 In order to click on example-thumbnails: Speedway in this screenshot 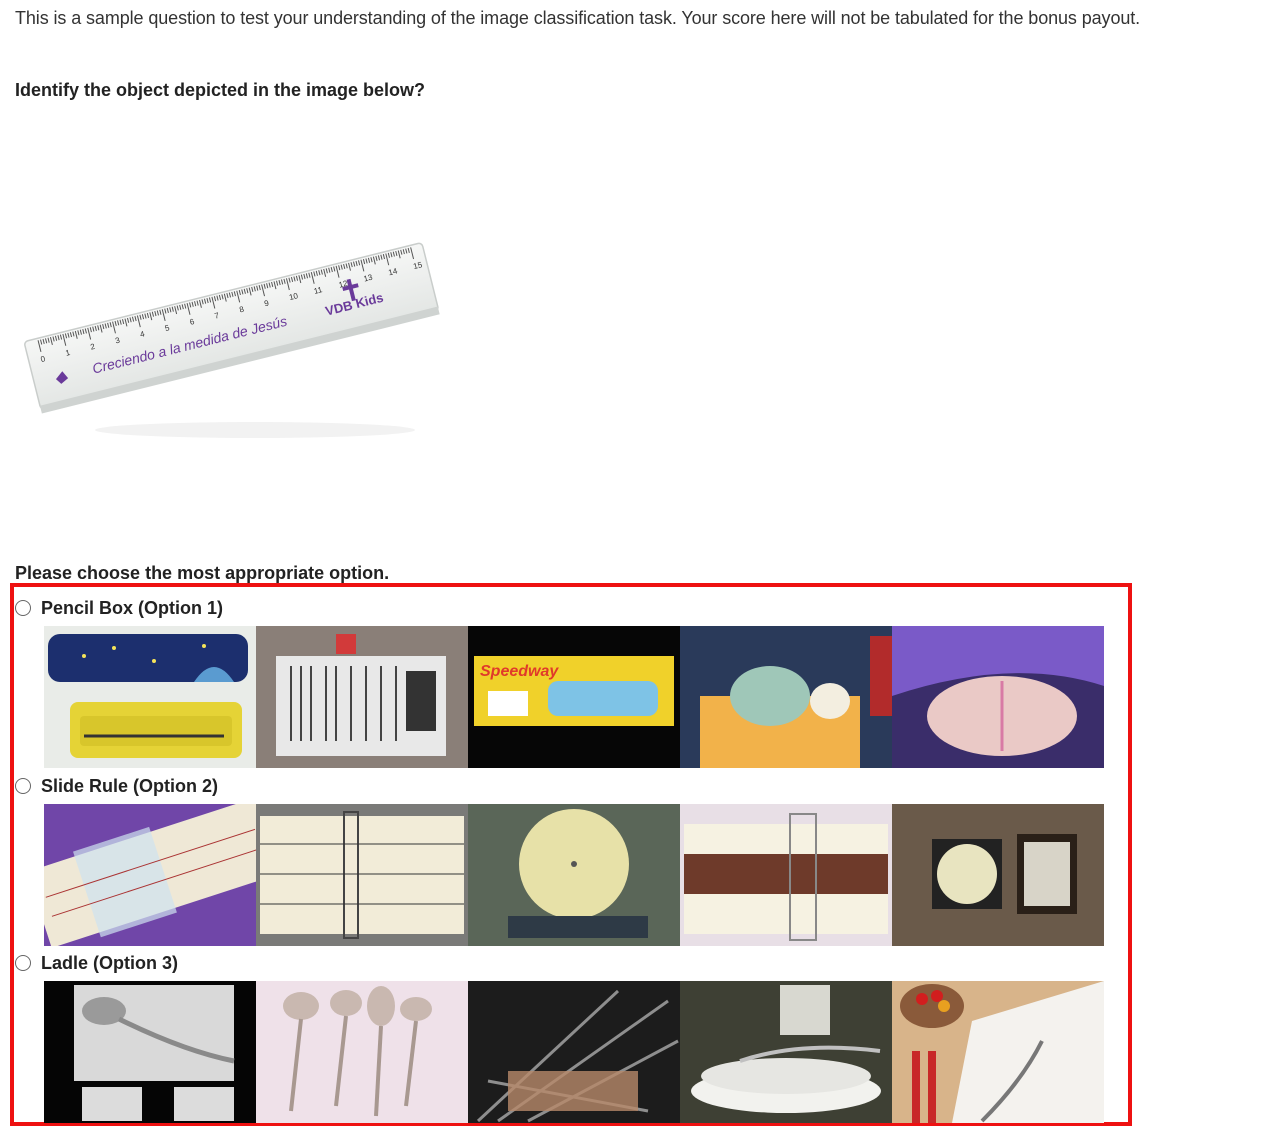, I will do `click(574, 697)`.